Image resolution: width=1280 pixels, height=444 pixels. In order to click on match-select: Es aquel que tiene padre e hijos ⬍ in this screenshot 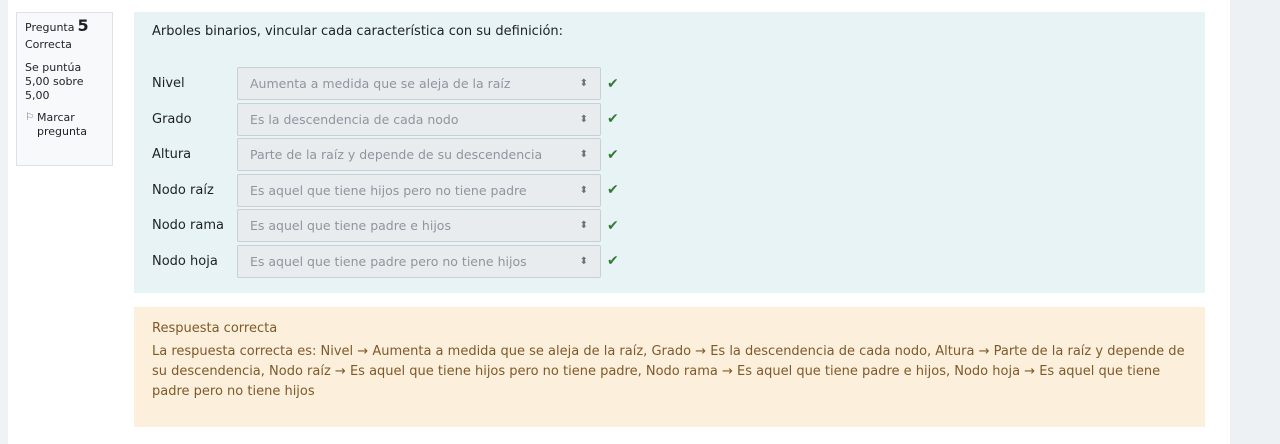, I will do `click(419, 226)`.